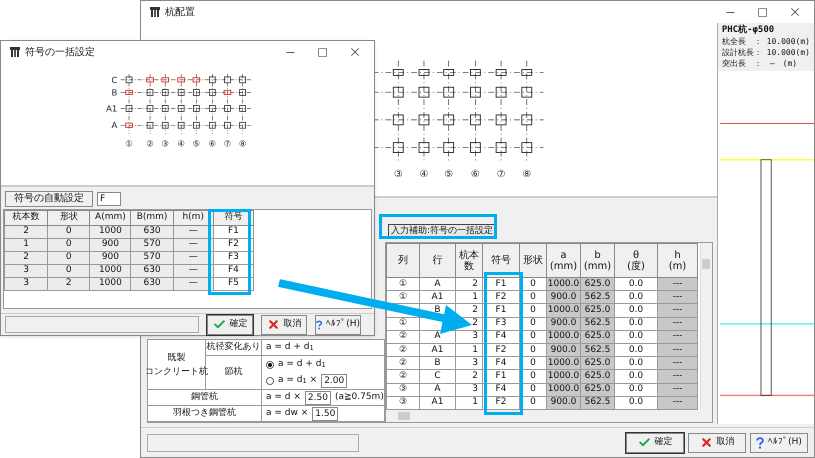 The width and height of the screenshot is (815, 458). I want to click on table-cell: 1000, so click(110, 231).